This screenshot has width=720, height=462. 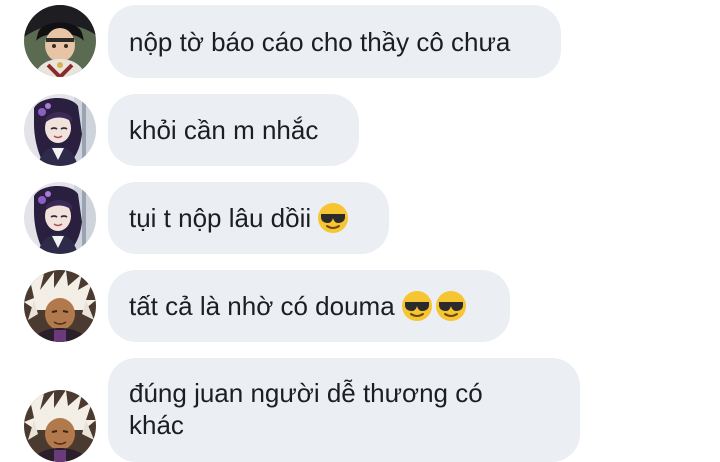 I want to click on message-bubble: khỏi cần m nhắc, so click(x=233, y=130).